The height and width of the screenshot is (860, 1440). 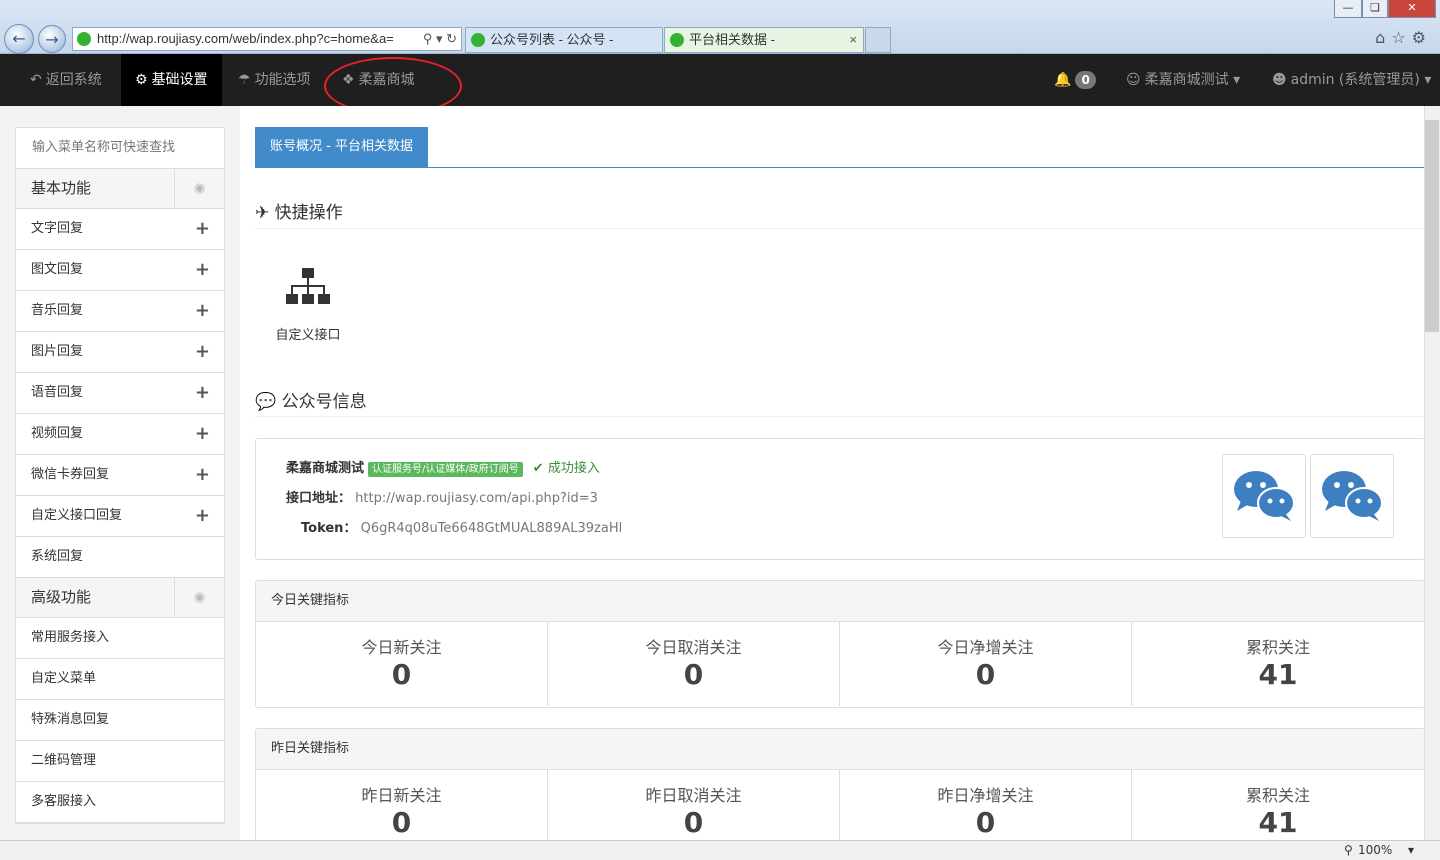 I want to click on browser-tab-platform: 平台相关数据 - ×, so click(x=764, y=40).